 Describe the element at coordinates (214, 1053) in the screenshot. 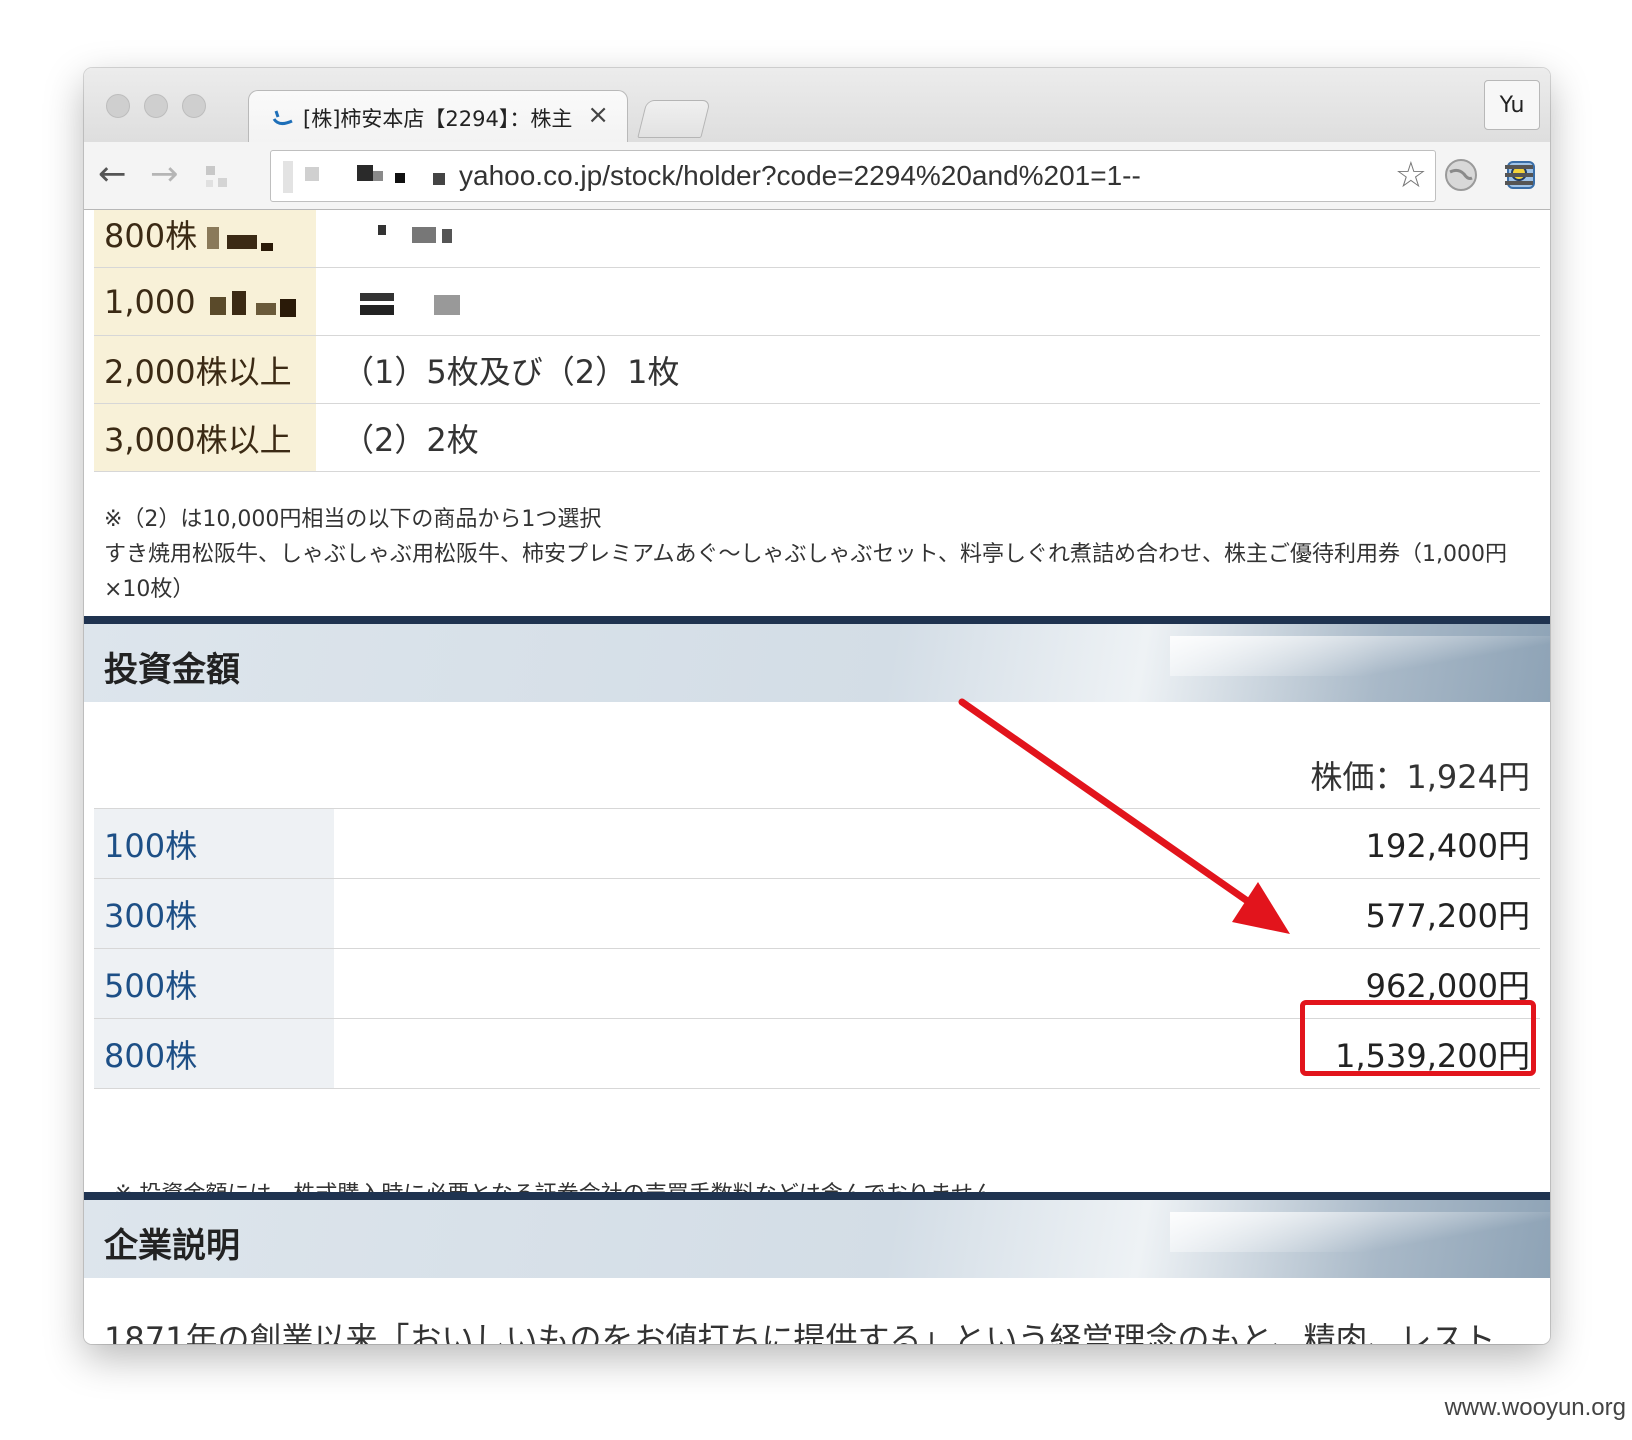

I see `shares-cell: 800株` at that location.